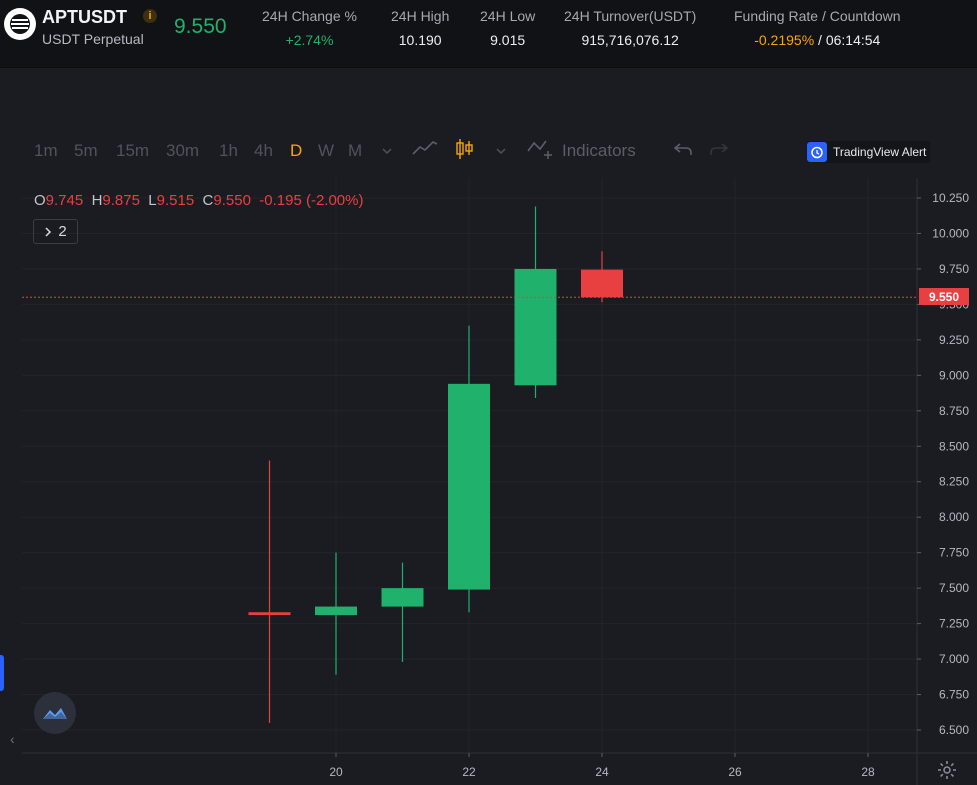 The height and width of the screenshot is (785, 977). Describe the element at coordinates (84, 17) in the screenshot. I see `symbol-name: APTUSDT` at that location.